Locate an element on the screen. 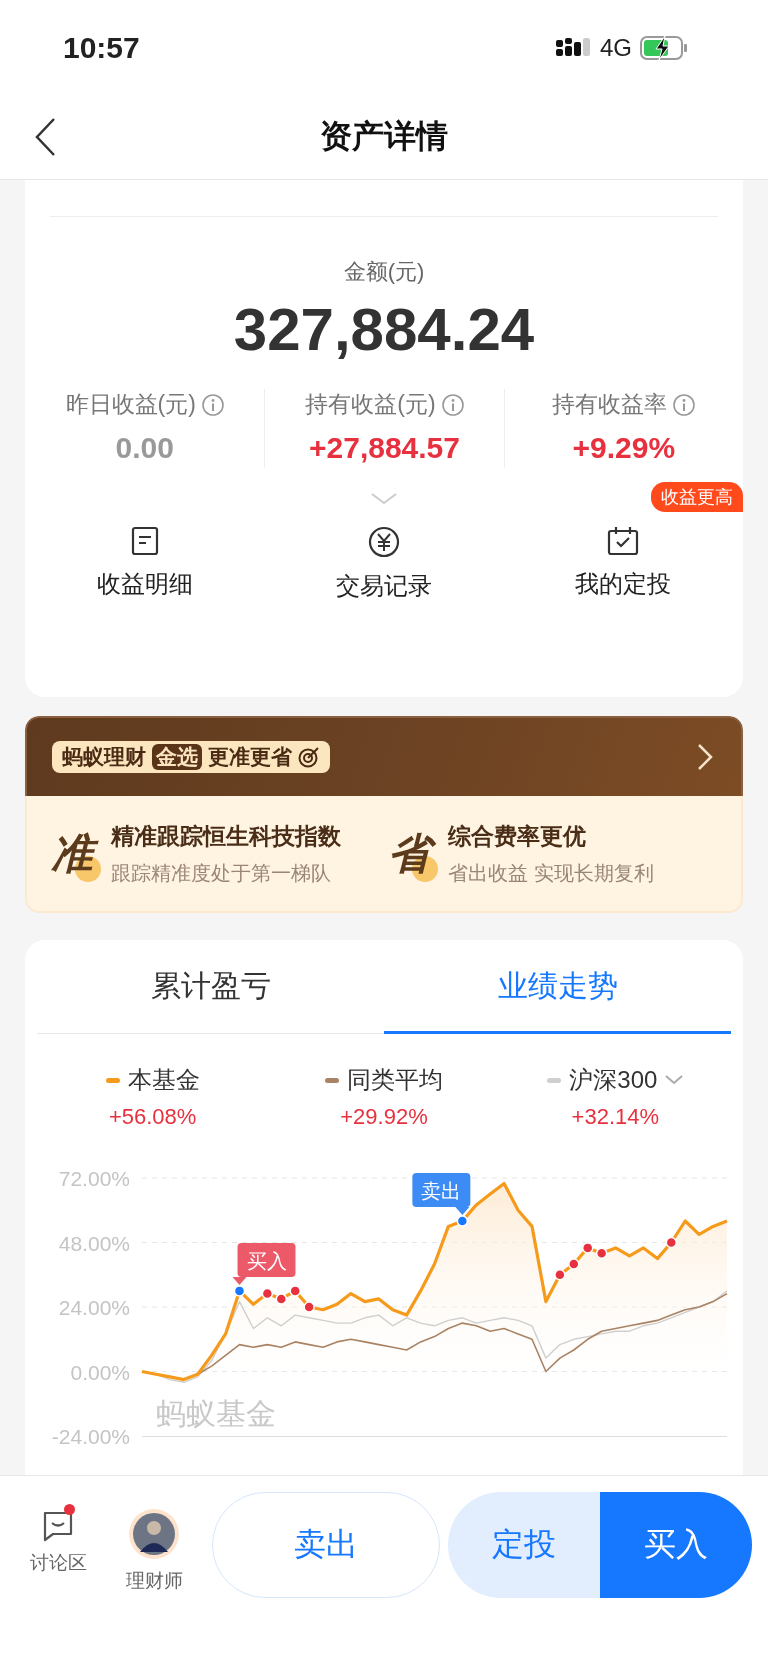  legend-label: 本基金 is located at coordinates (163, 1080).